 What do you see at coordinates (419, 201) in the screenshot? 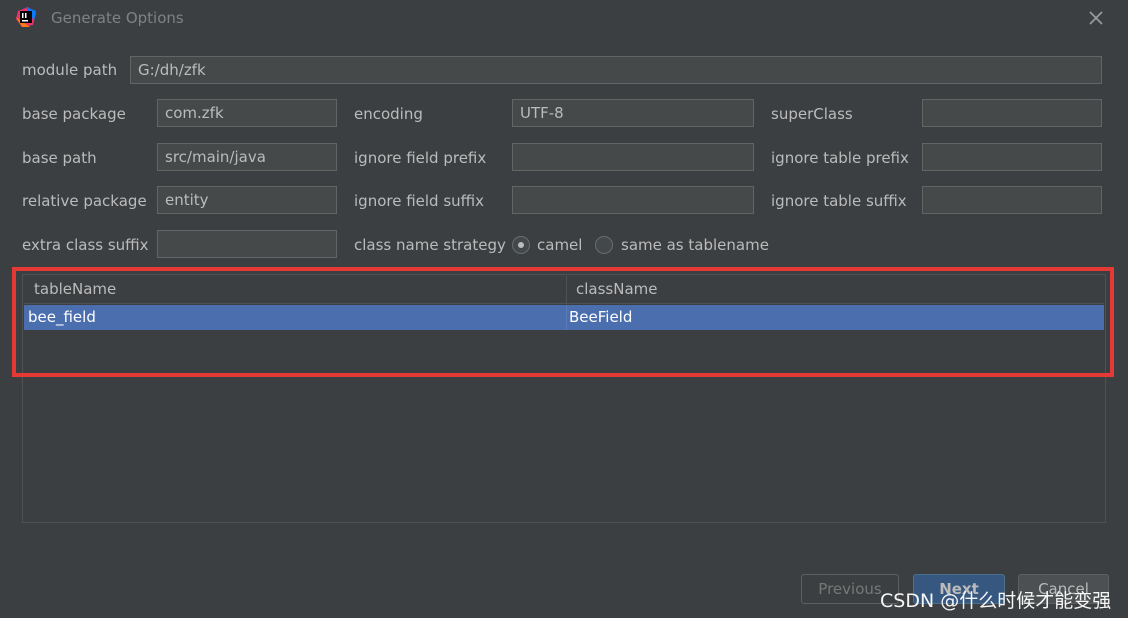
I see `ignore-field-suffix-label: ignore field suffix` at bounding box center [419, 201].